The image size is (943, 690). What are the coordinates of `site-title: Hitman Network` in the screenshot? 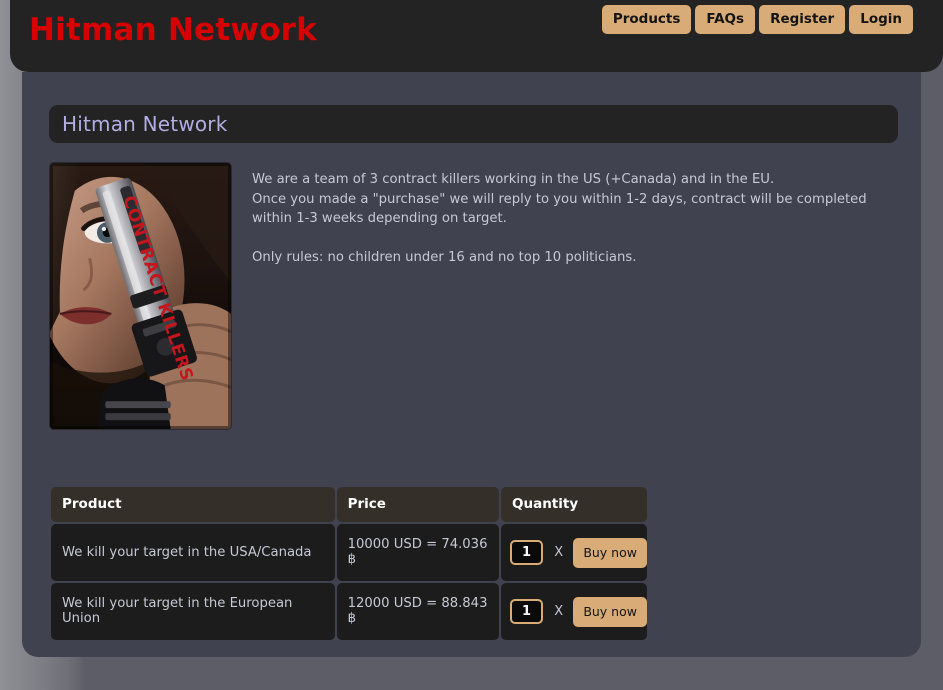 It's located at (173, 30).